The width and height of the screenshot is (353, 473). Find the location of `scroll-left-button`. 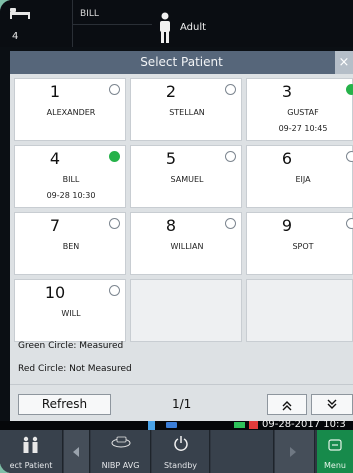

scroll-left-button is located at coordinates (77, 451).